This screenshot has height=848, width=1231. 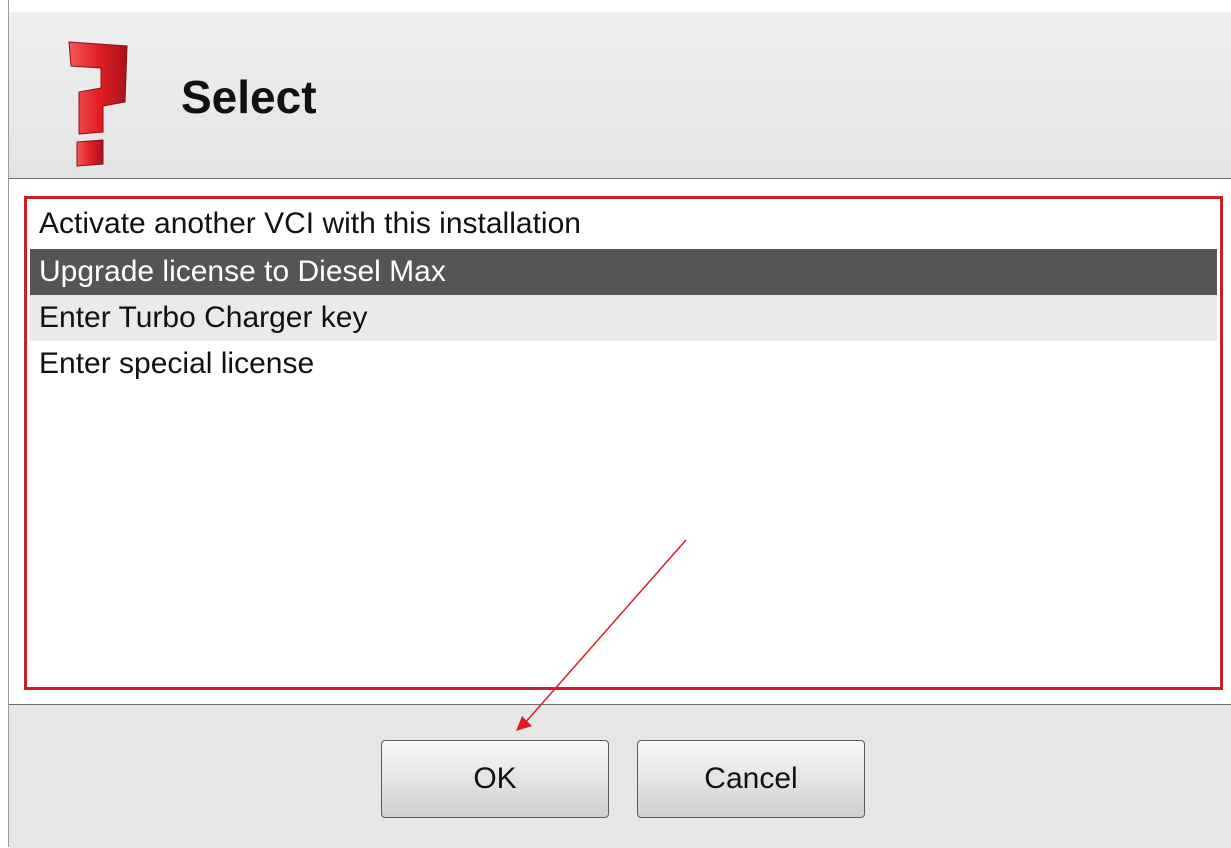 What do you see at coordinates (623, 272) in the screenshot?
I see `list-item-upgrade-diesel-max: Upgrade license to Diesel Max` at bounding box center [623, 272].